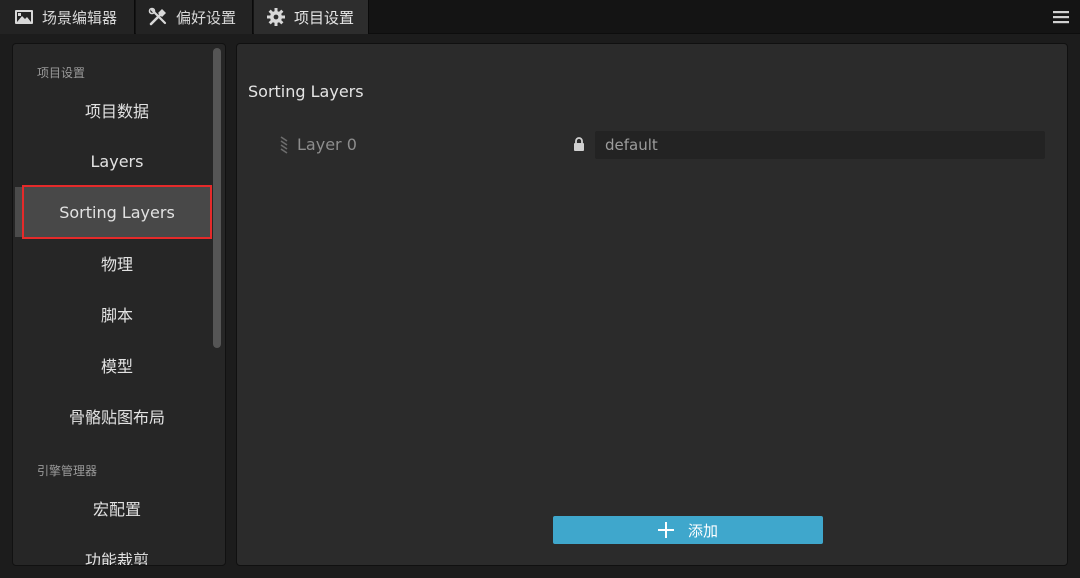 This screenshot has height=578, width=1080. What do you see at coordinates (540, 17) in the screenshot?
I see `tab-bar: 场景编辑器 偏好设置 项目设置` at bounding box center [540, 17].